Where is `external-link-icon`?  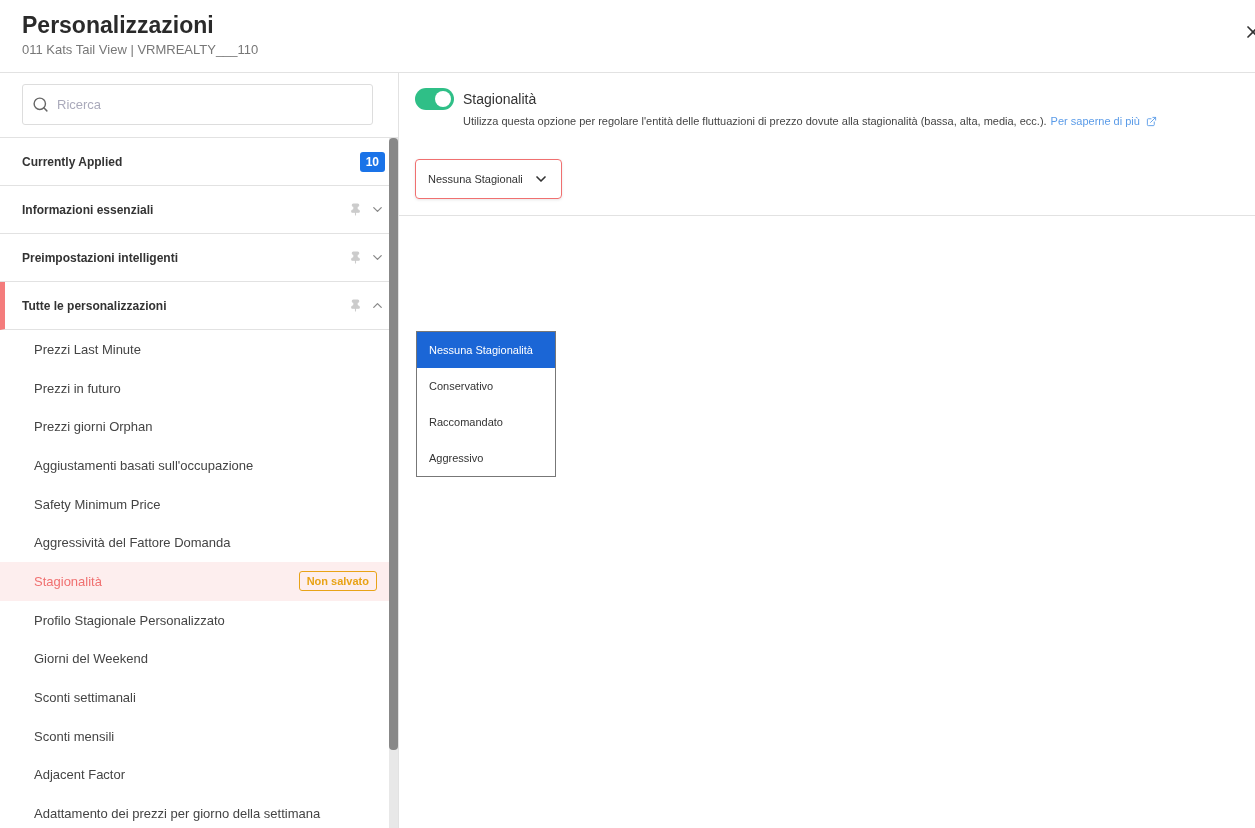
external-link-icon is located at coordinates (1151, 121).